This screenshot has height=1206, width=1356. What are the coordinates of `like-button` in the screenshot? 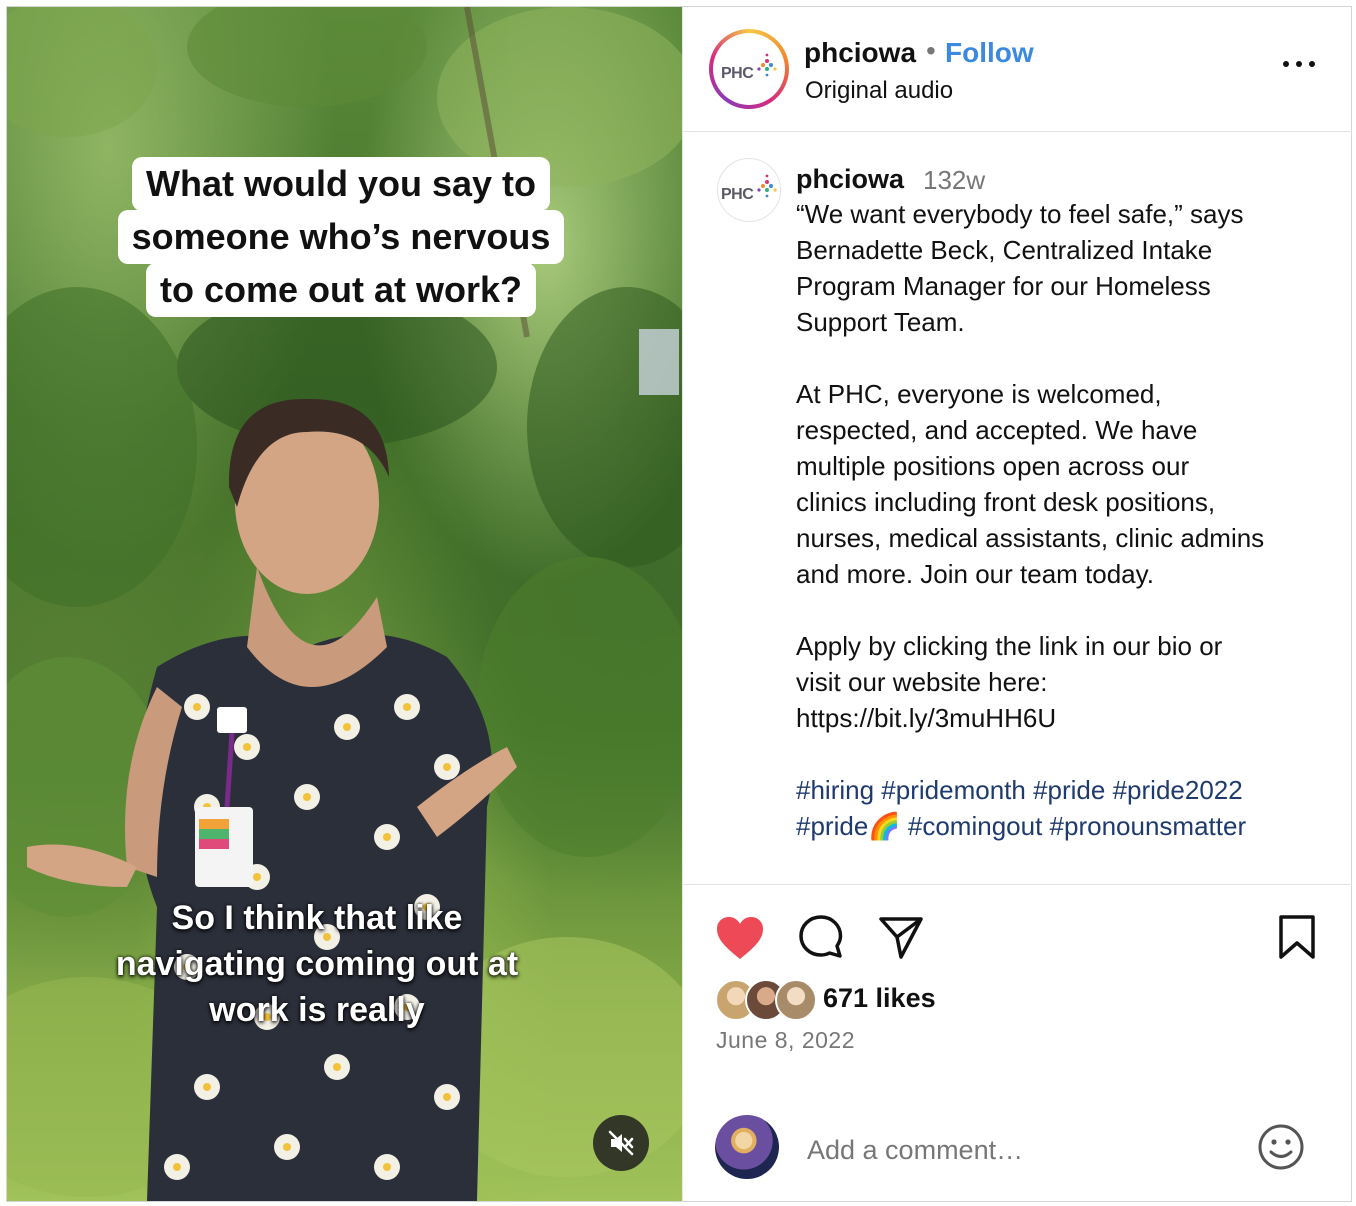 It's located at (740, 940).